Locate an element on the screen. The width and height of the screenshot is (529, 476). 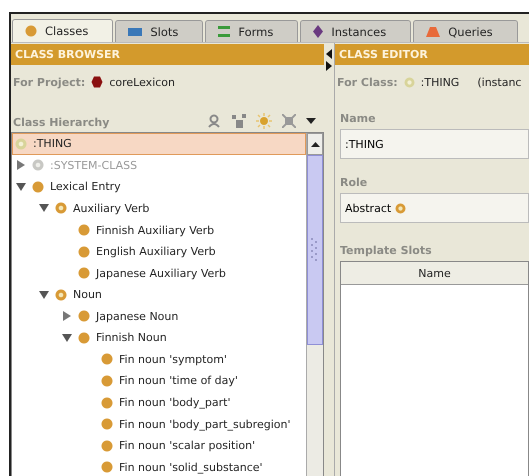
circle-icon is located at coordinates (31, 31).